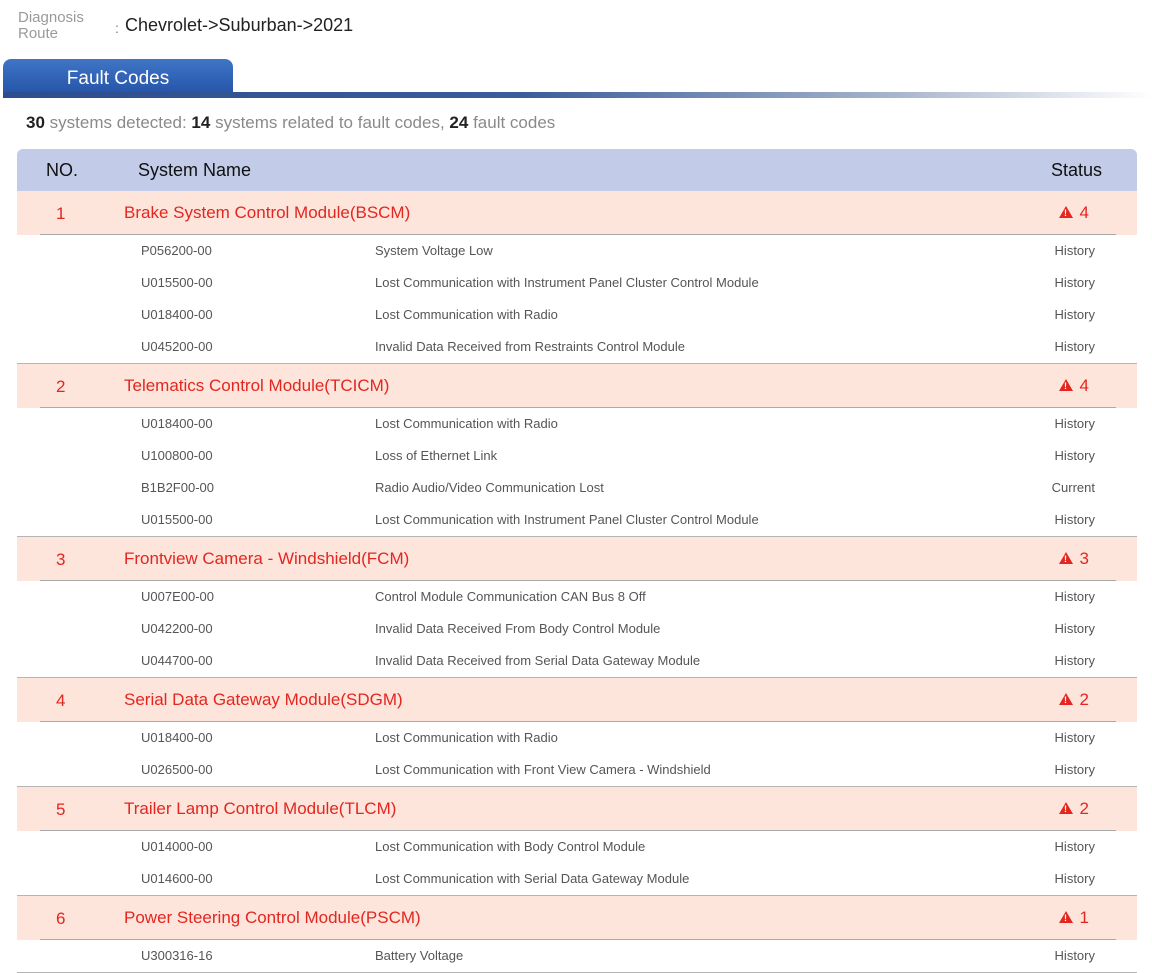  Describe the element at coordinates (419, 955) in the screenshot. I see `fault-description: Battery Voltage` at that location.